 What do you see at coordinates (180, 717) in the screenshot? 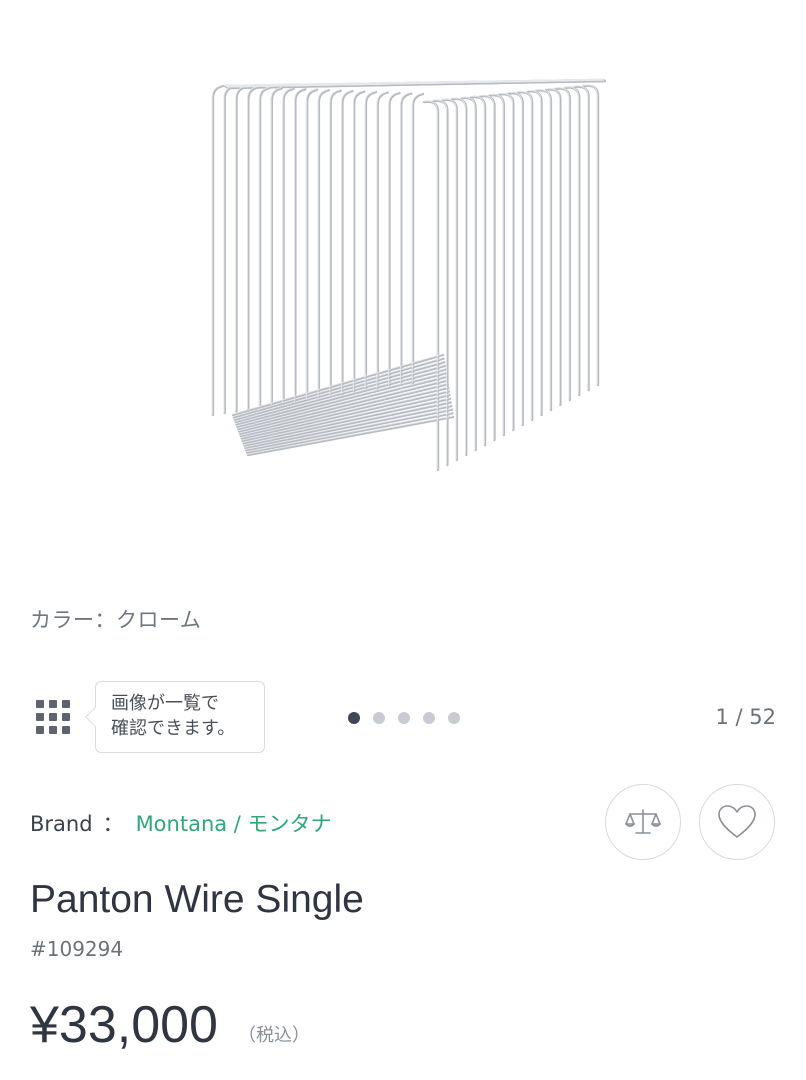
I see `gallery-tooltip: 画像が一覧で 確認できます。` at bounding box center [180, 717].